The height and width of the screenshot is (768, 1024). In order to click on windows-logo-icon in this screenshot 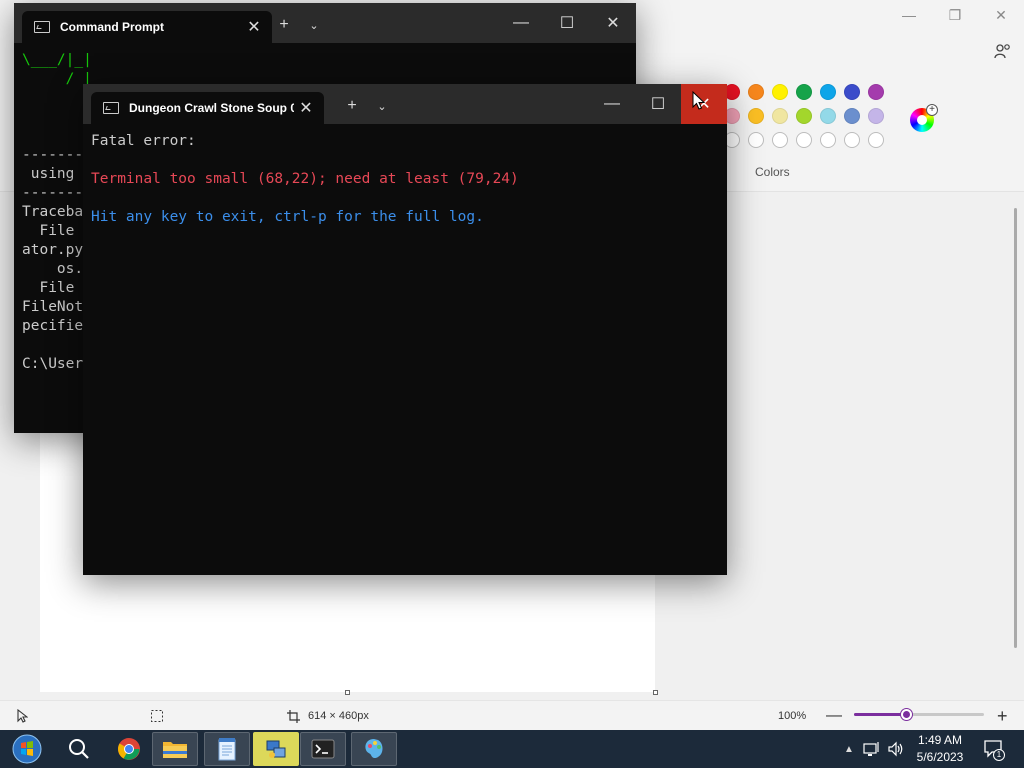, I will do `click(27, 749)`.